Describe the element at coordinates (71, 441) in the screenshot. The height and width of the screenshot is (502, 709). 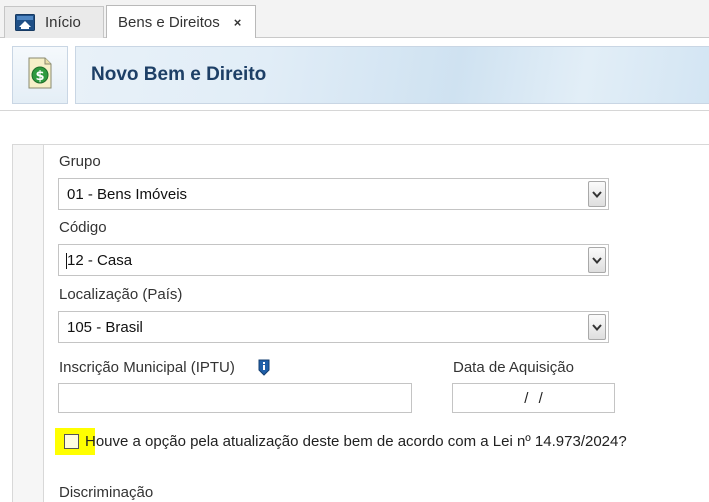
I see `opcao-atualizacao-checkbox` at that location.